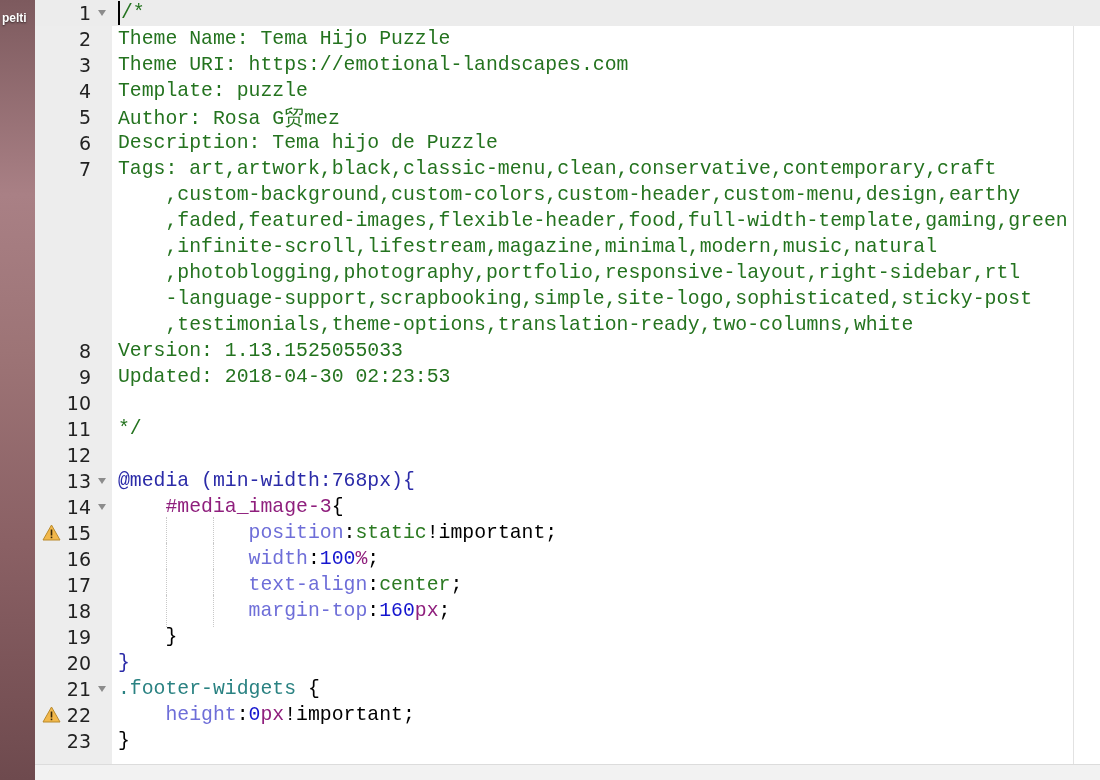  What do you see at coordinates (78, 663) in the screenshot?
I see `line-number: 20` at bounding box center [78, 663].